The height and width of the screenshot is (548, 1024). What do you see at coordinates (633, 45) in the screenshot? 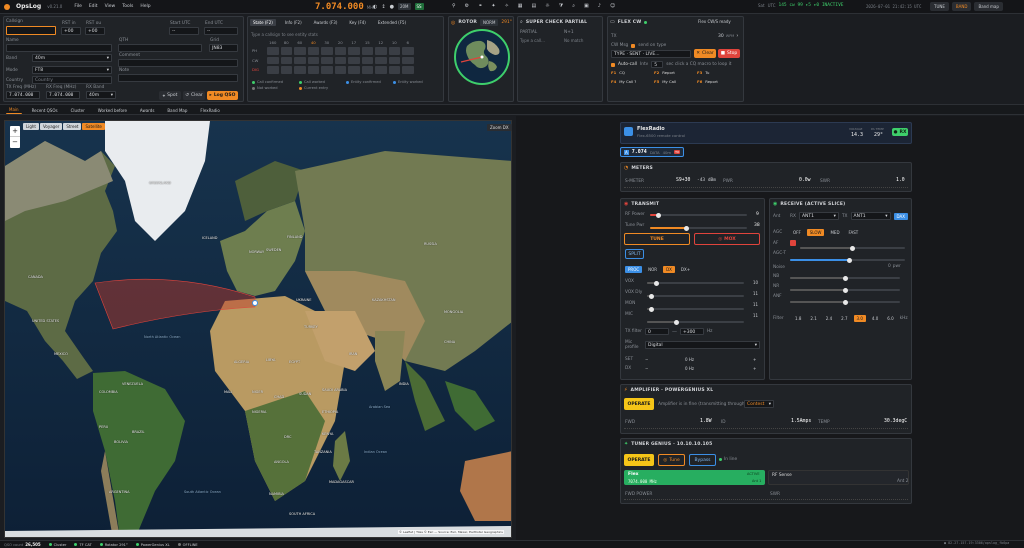
I see `send-on-type-checkbox` at bounding box center [633, 45].